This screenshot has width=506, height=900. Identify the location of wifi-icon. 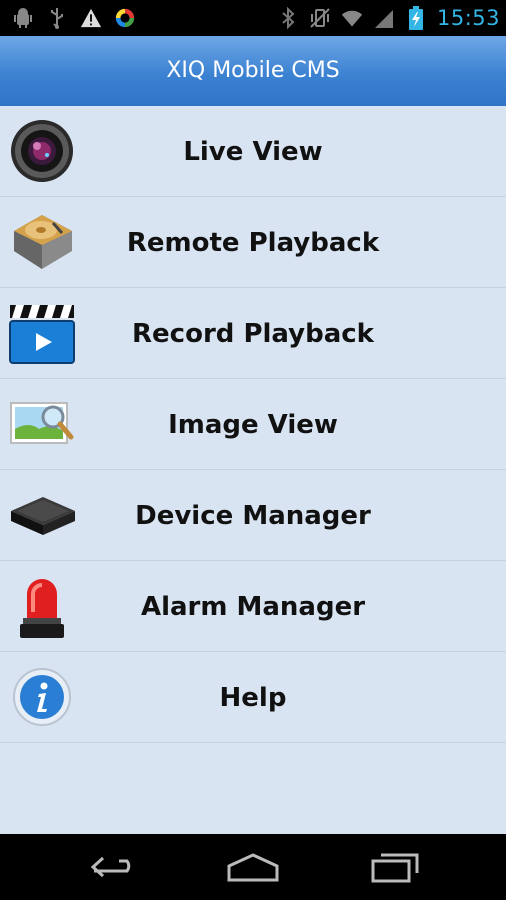
(352, 18).